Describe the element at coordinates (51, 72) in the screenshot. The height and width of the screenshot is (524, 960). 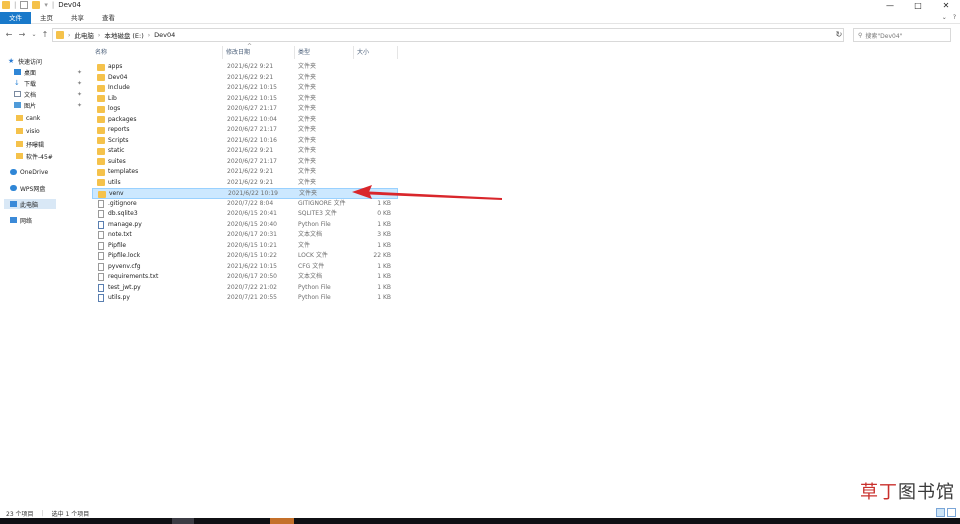
I see `sidebar-item-desktop: 桌面 ✦` at that location.